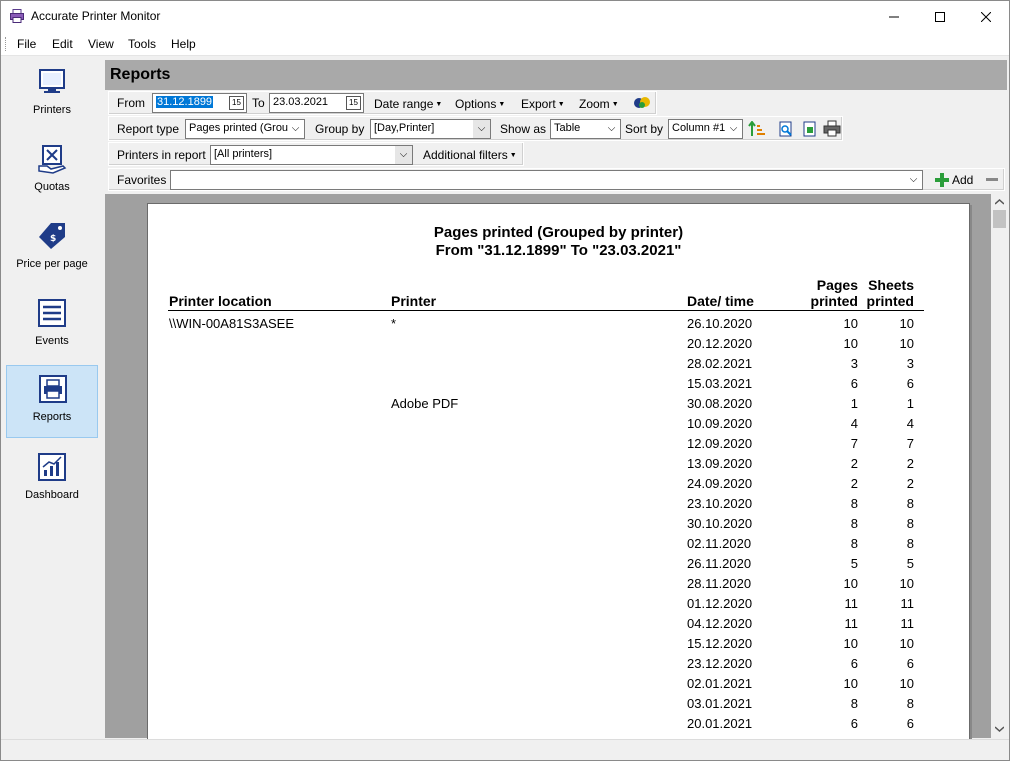  What do you see at coordinates (786, 129) in the screenshot?
I see `print-preview-icon` at bounding box center [786, 129].